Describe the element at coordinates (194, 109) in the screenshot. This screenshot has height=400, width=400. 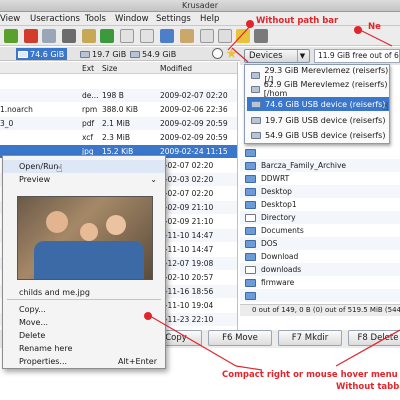
I see `cell-modified: 2009-02-06 22:36` at that location.